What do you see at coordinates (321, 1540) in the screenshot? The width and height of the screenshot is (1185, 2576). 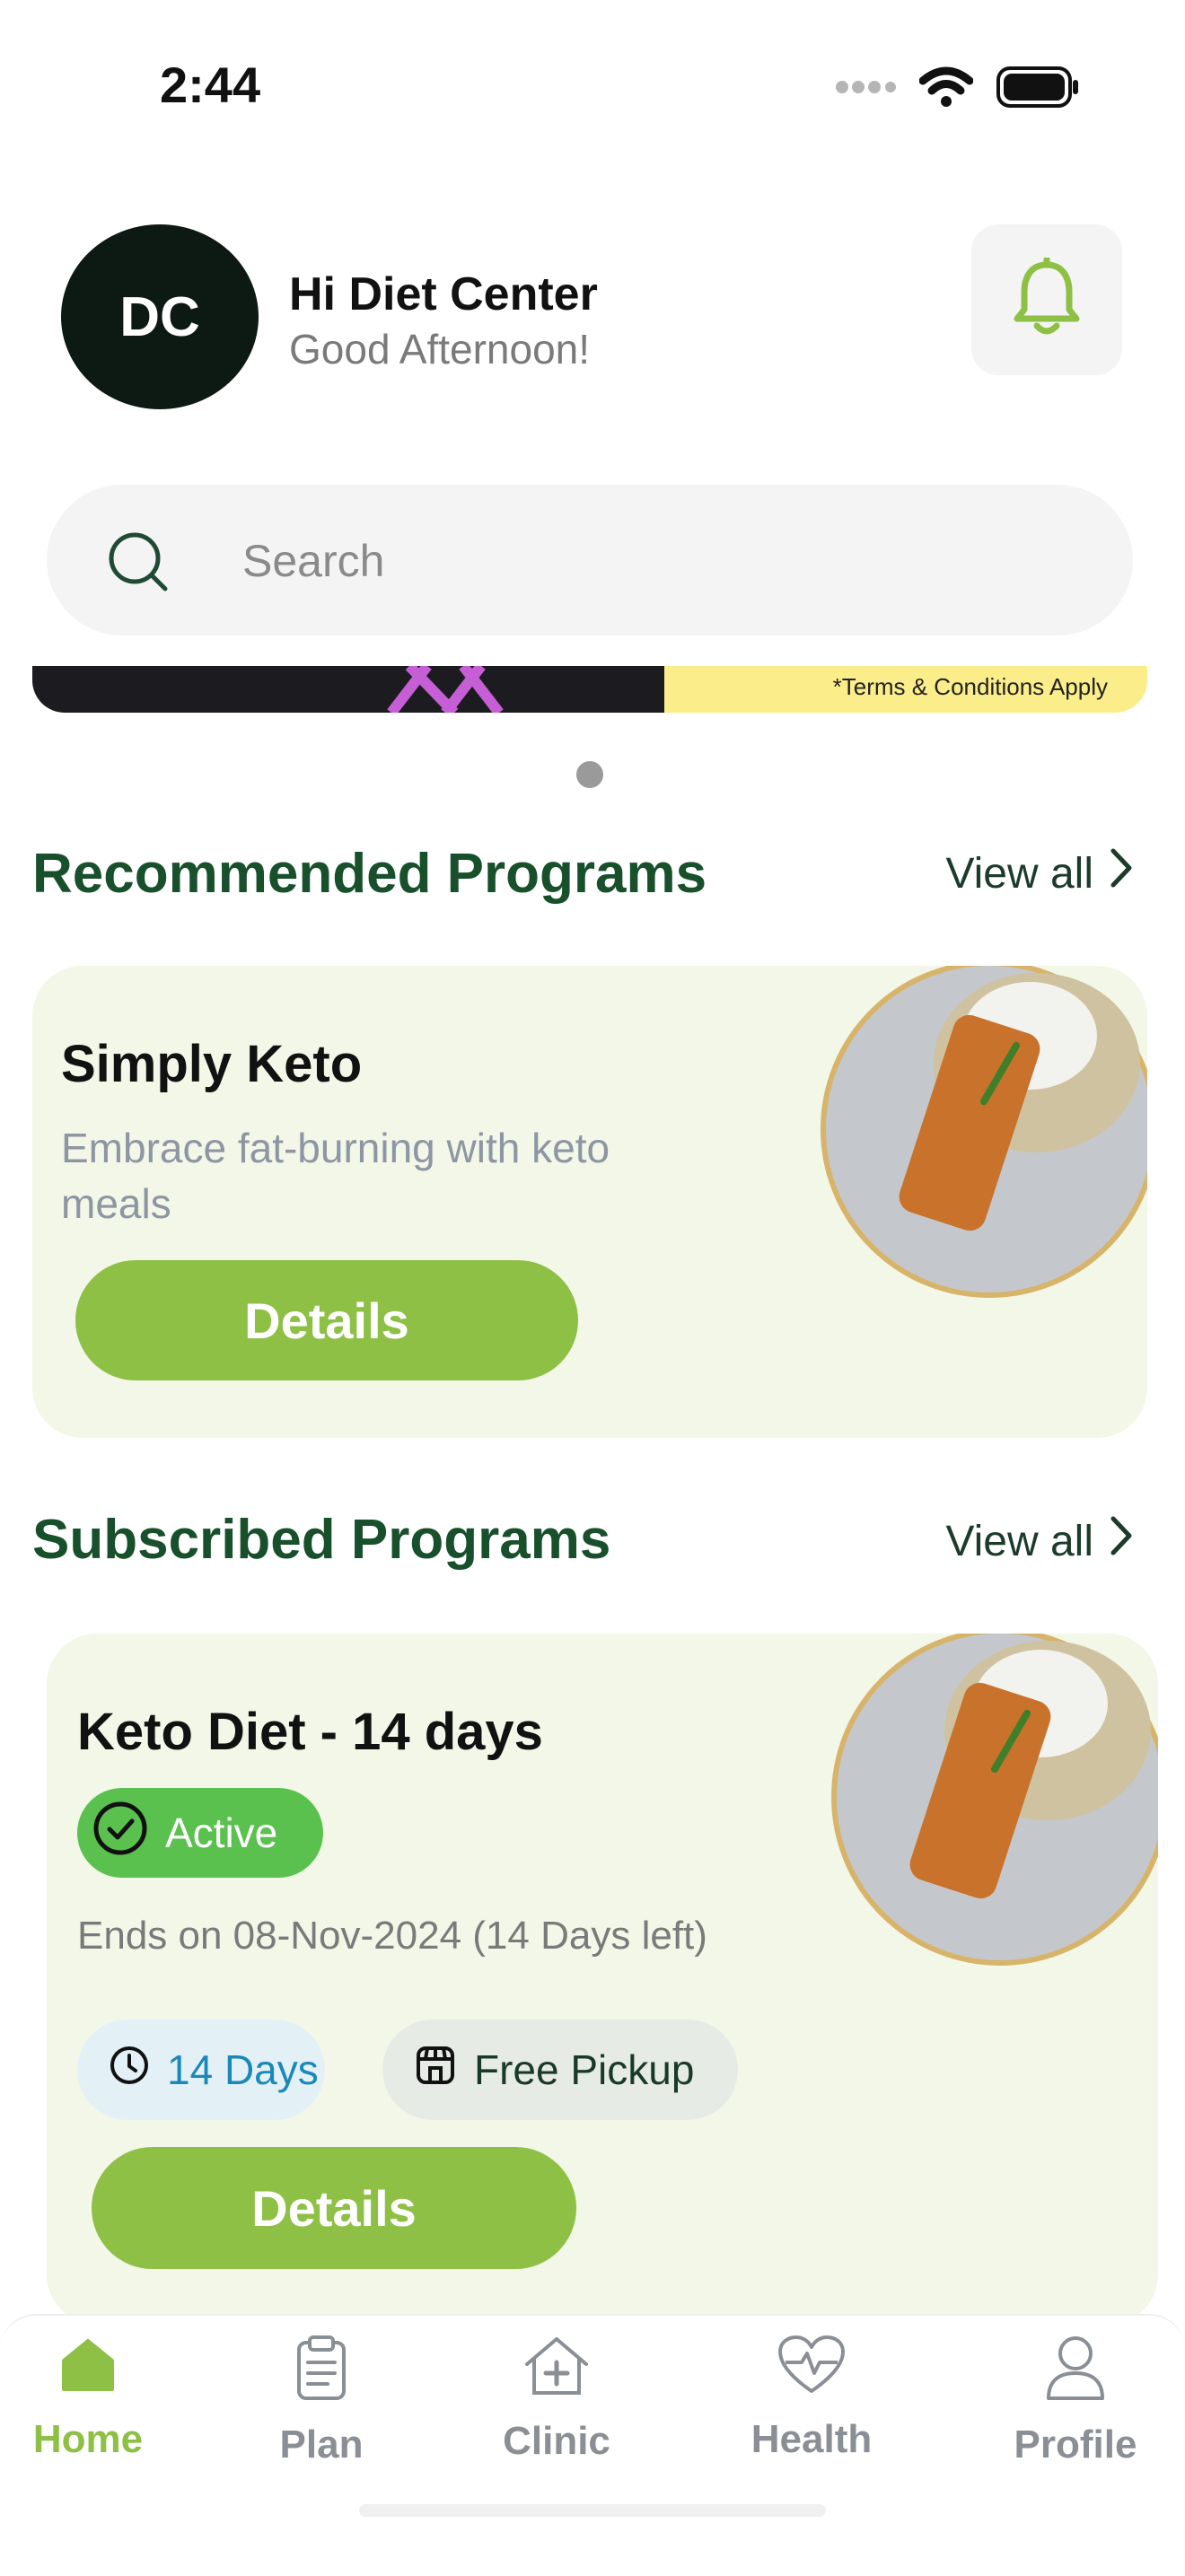 I see `subscribed-title: Subscribed Programs` at bounding box center [321, 1540].